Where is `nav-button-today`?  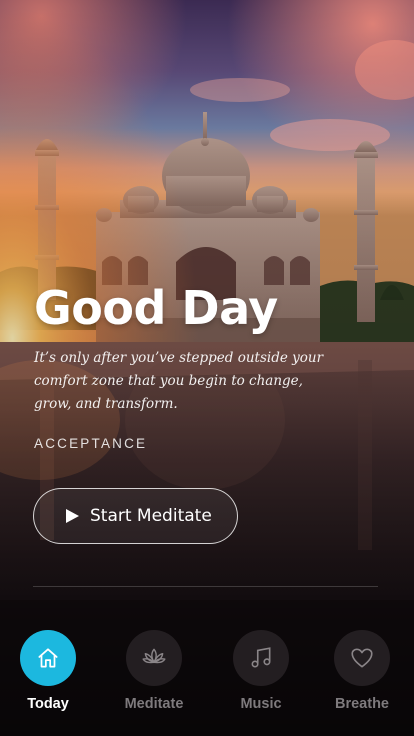 nav-button-today is located at coordinates (48, 658).